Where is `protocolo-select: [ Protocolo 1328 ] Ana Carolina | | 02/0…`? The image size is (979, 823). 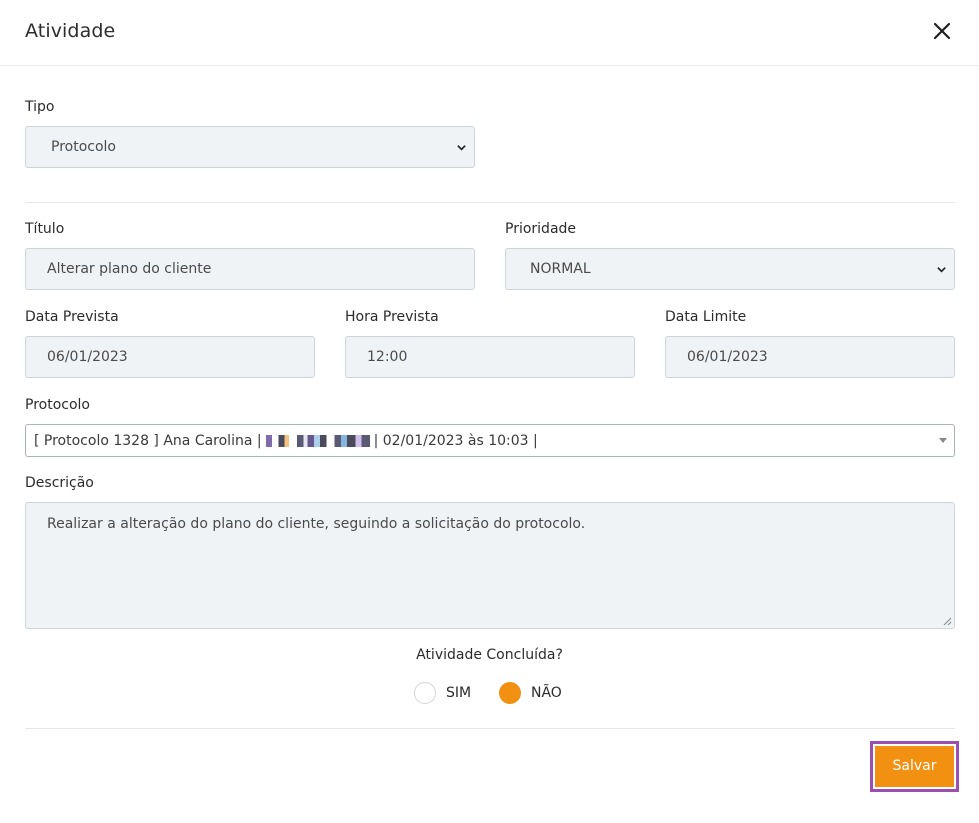 protocolo-select: [ Protocolo 1328 ] Ana Carolina | | 02/0… is located at coordinates (490, 440).